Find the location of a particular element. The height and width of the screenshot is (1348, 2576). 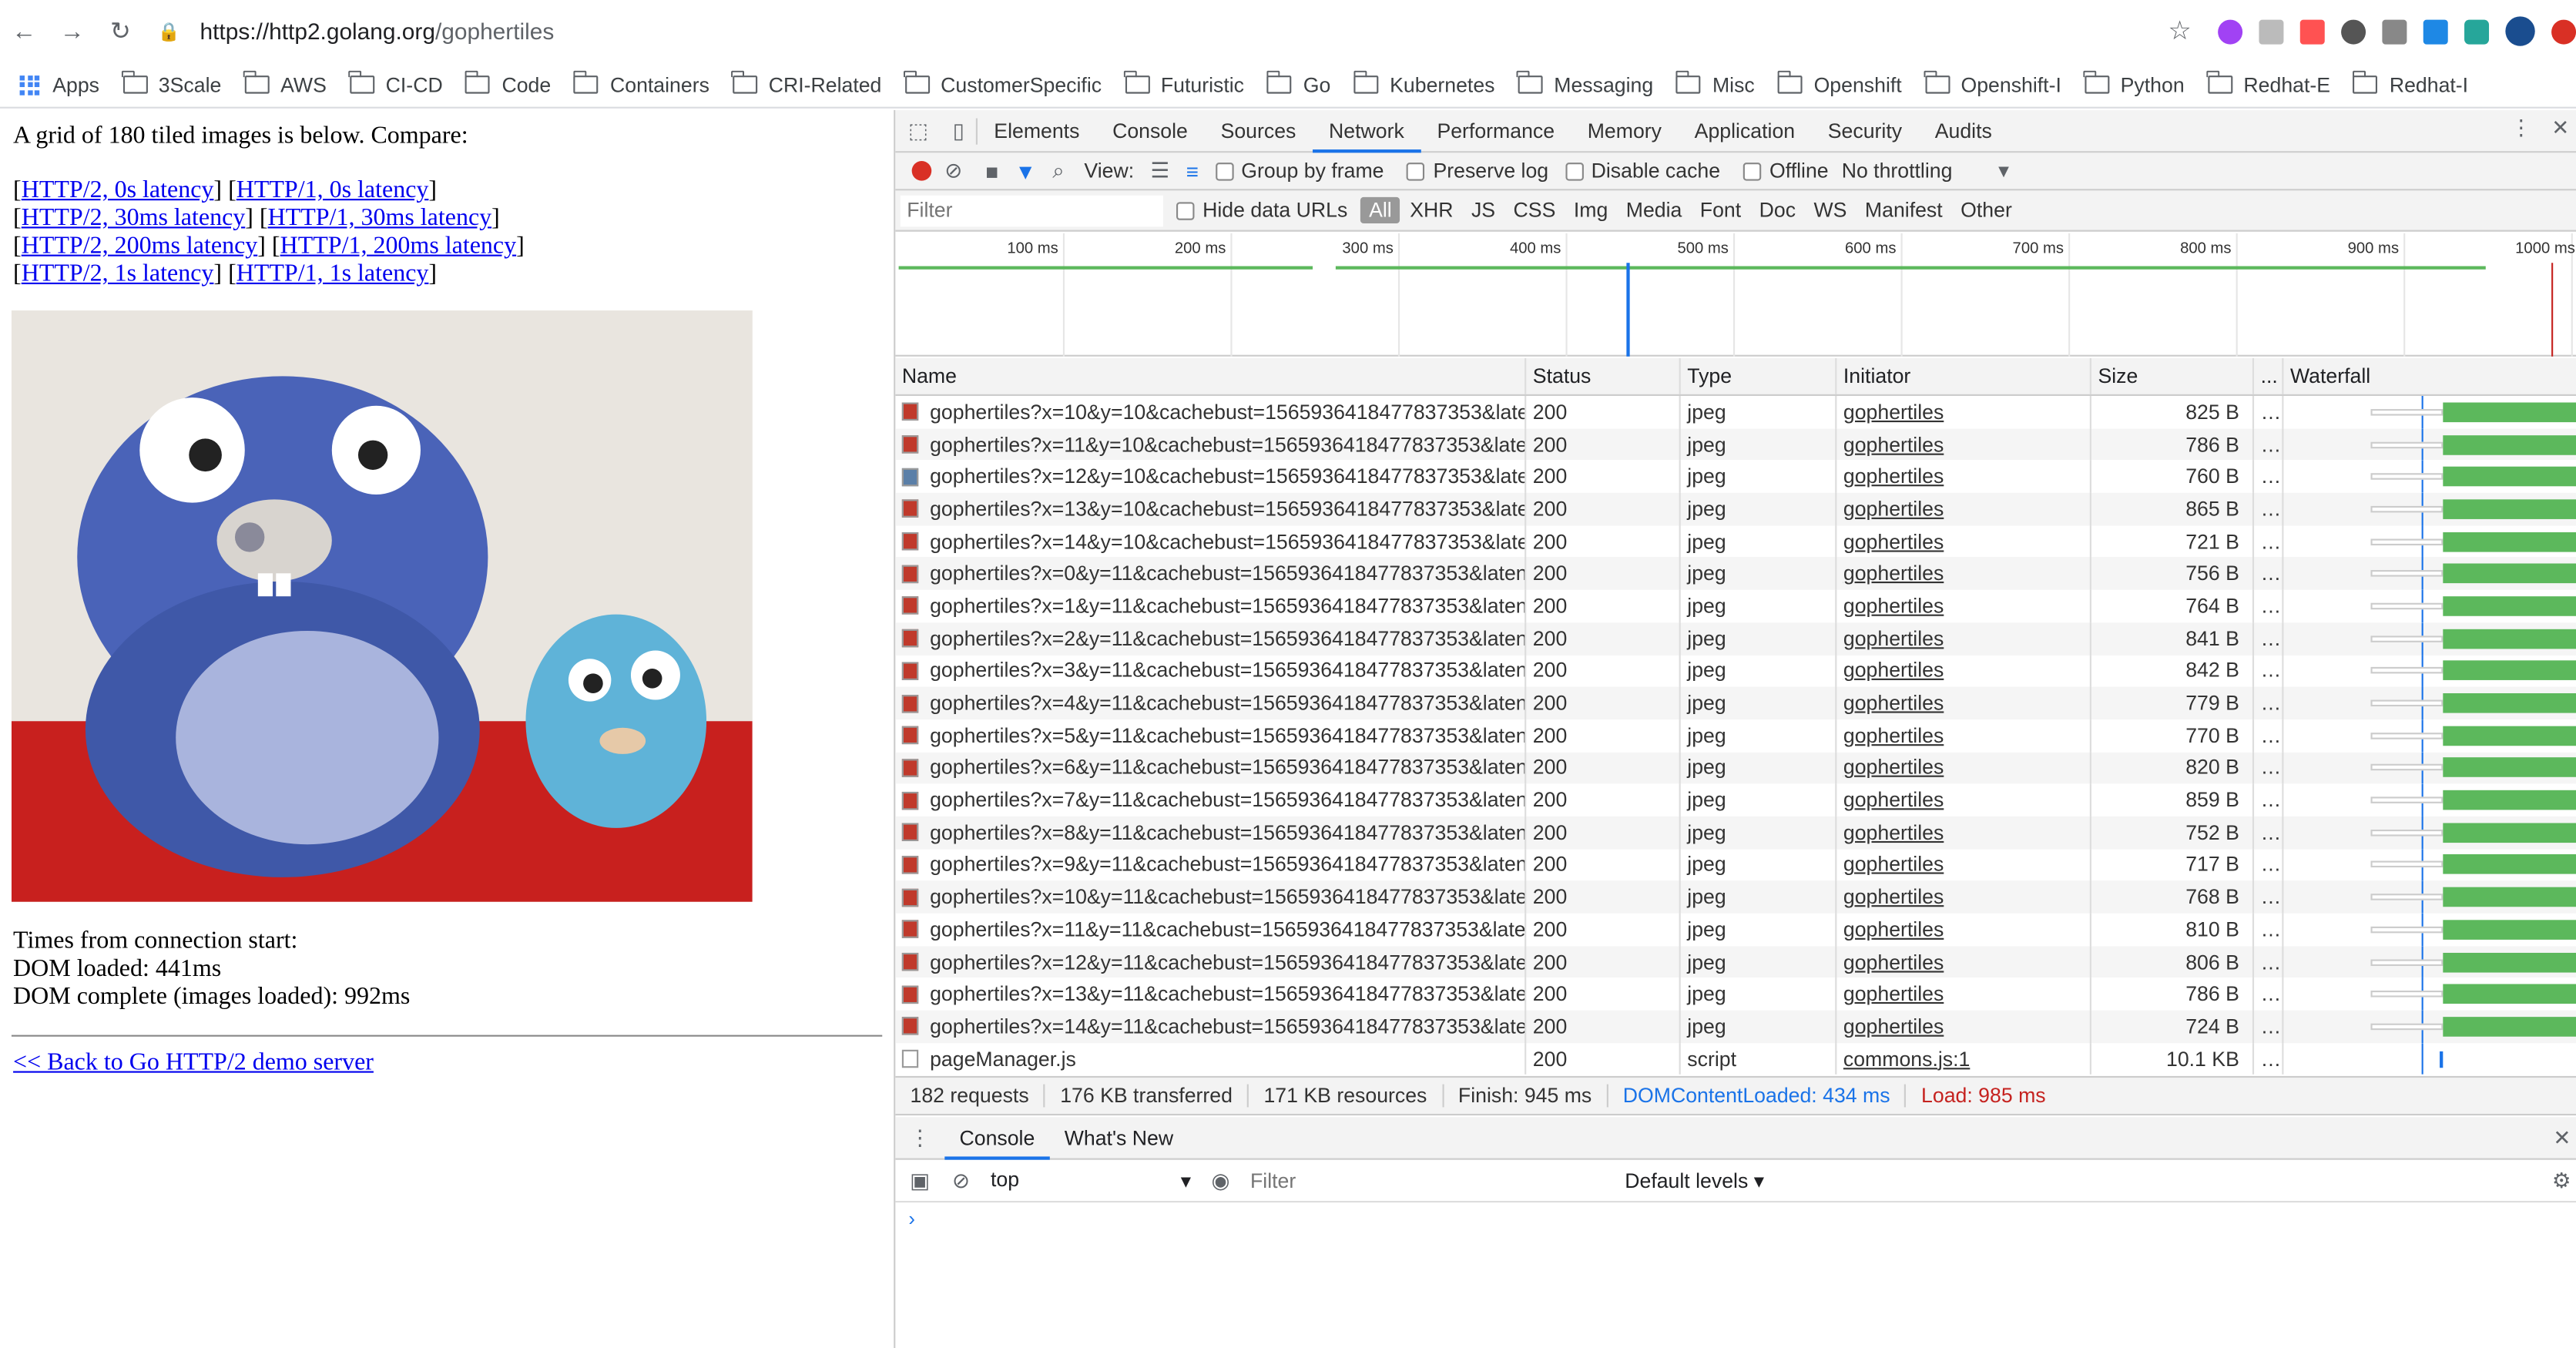

filter-type-css: CSS is located at coordinates (1534, 210).